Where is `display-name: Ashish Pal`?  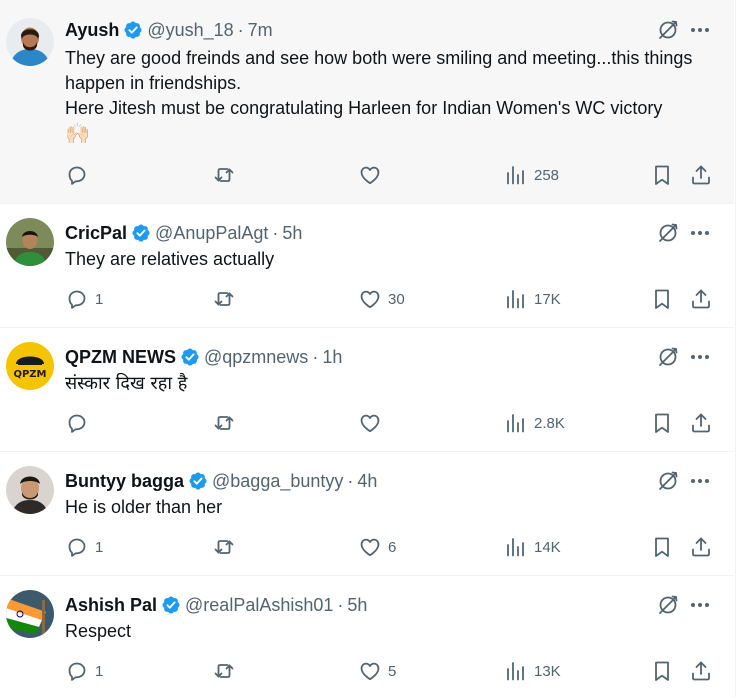 display-name: Ashish Pal is located at coordinates (111, 605).